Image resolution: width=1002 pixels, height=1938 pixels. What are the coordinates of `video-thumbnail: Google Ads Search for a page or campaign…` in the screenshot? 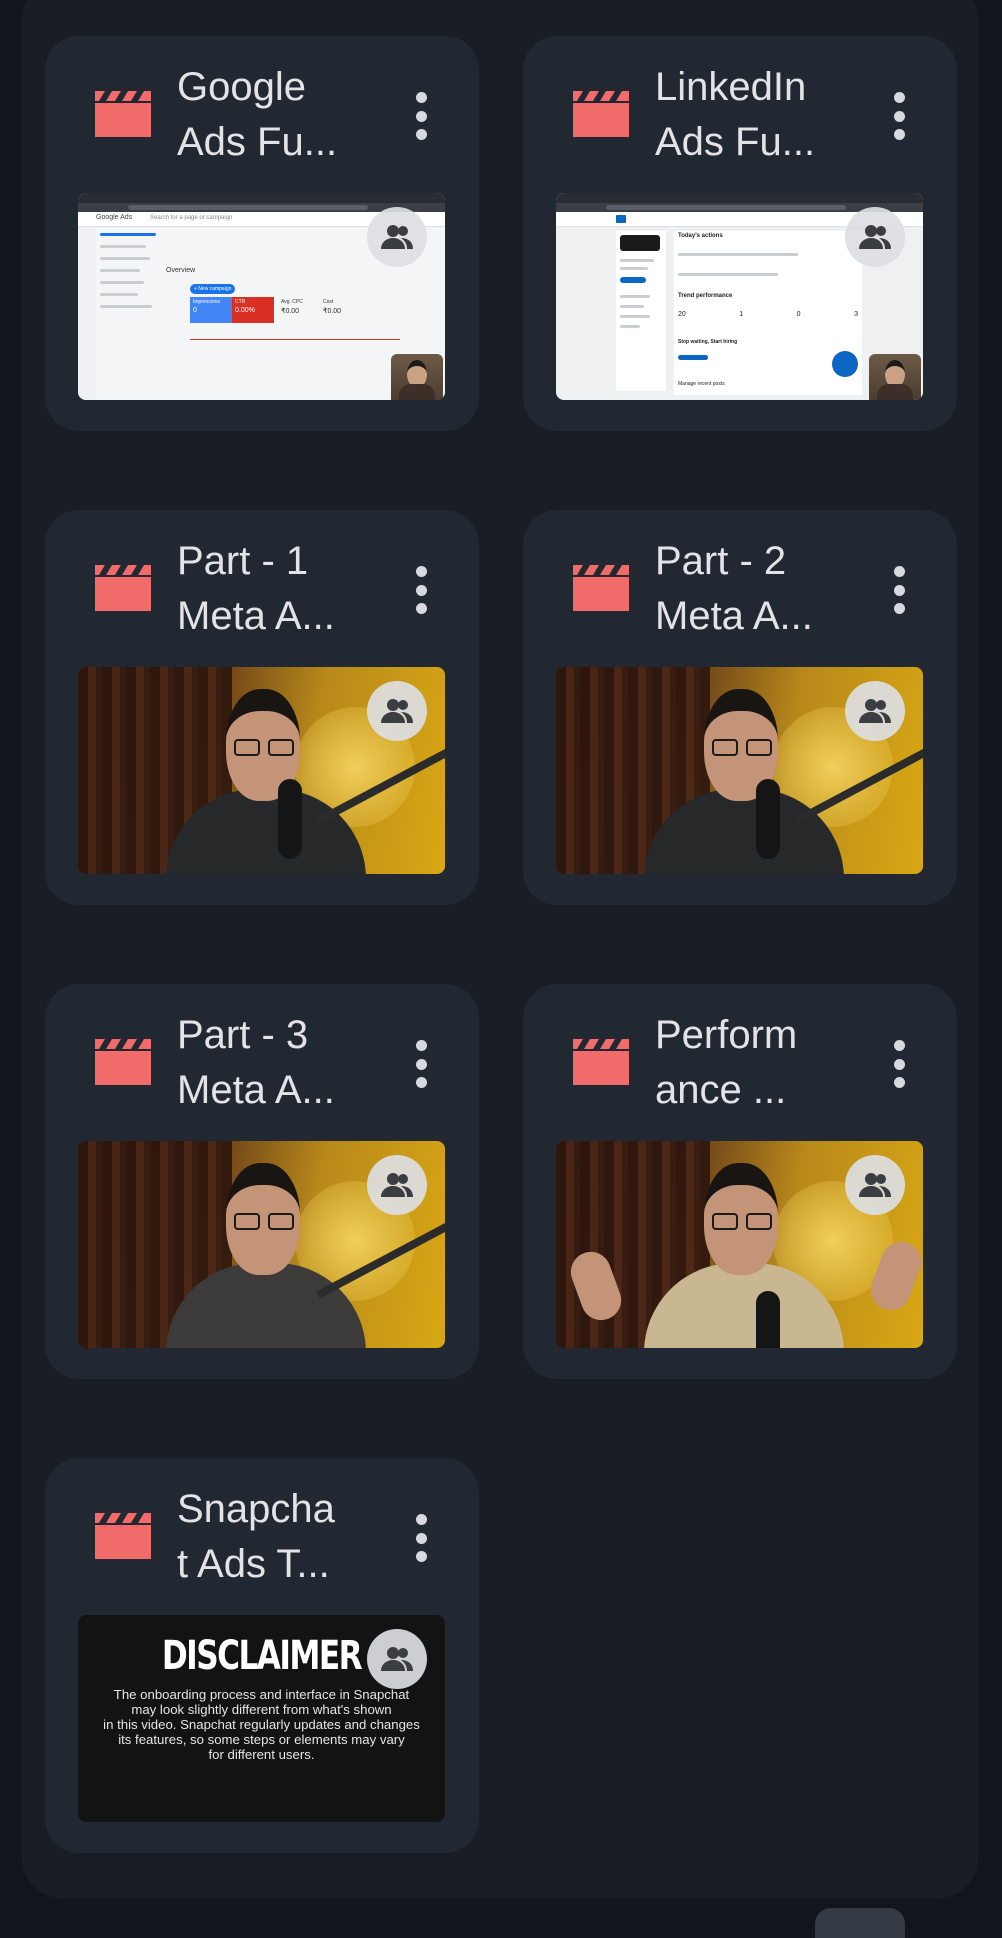 It's located at (261, 296).